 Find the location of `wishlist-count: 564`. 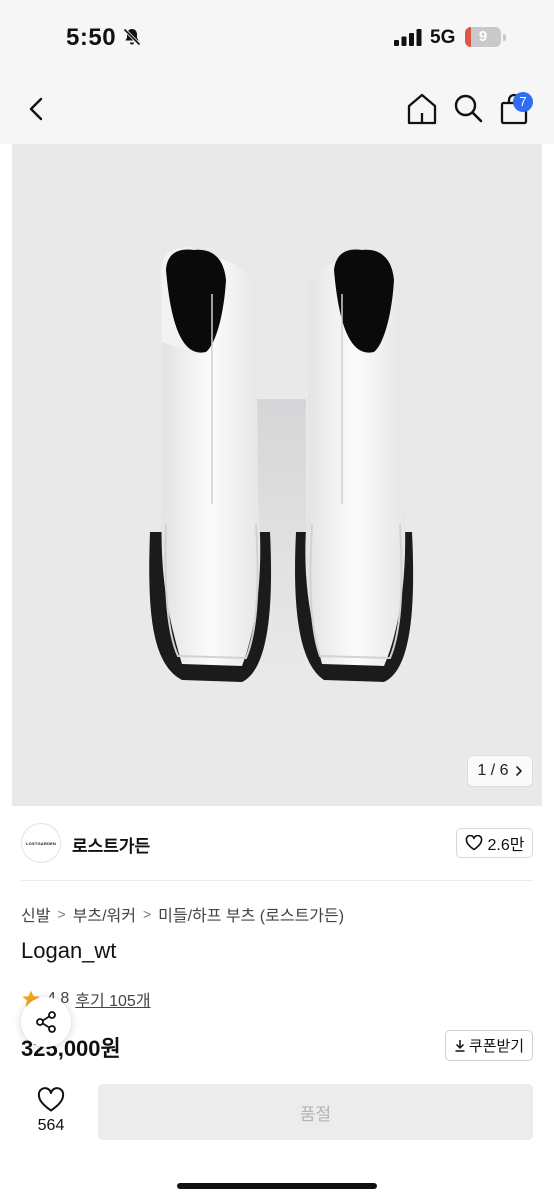

wishlist-count: 564 is located at coordinates (51, 1125).